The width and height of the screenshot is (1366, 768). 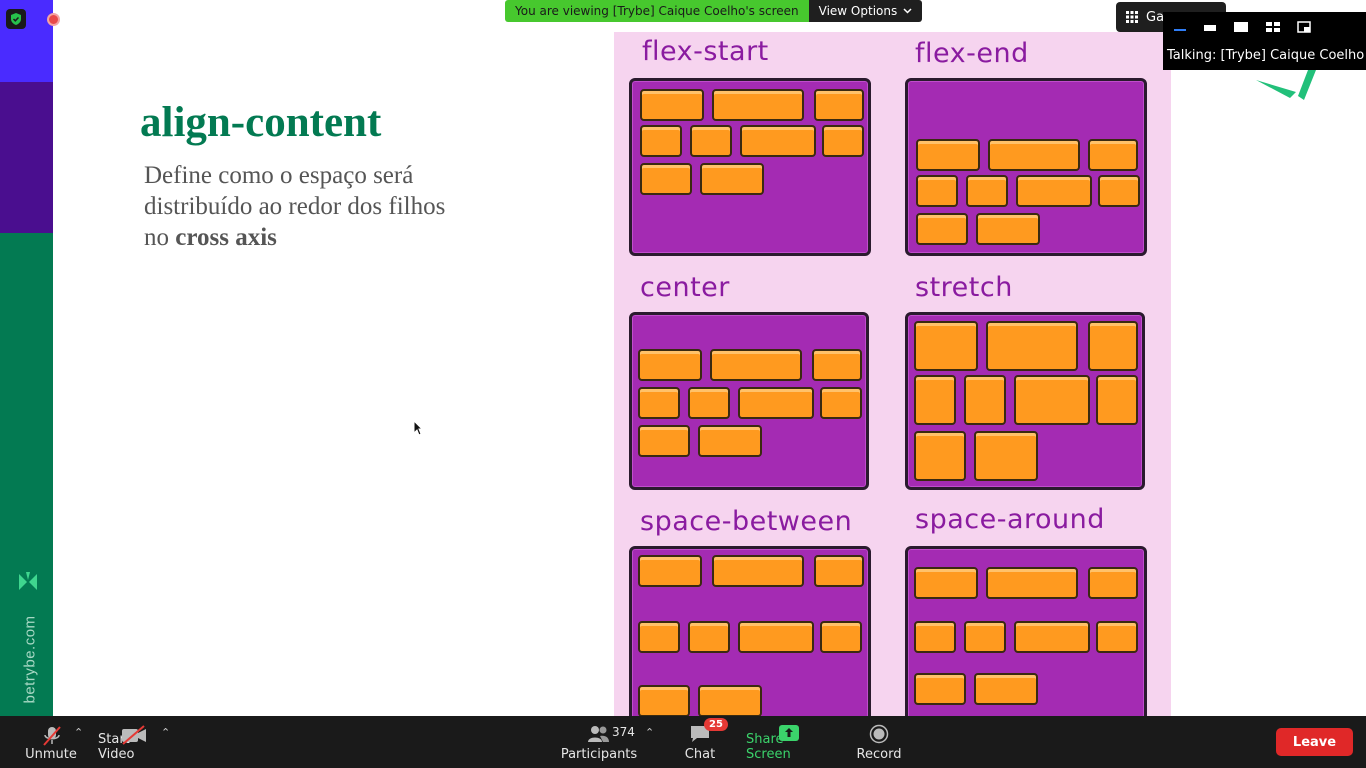 What do you see at coordinates (1241, 27) in the screenshot?
I see `speaker-layout-icon` at bounding box center [1241, 27].